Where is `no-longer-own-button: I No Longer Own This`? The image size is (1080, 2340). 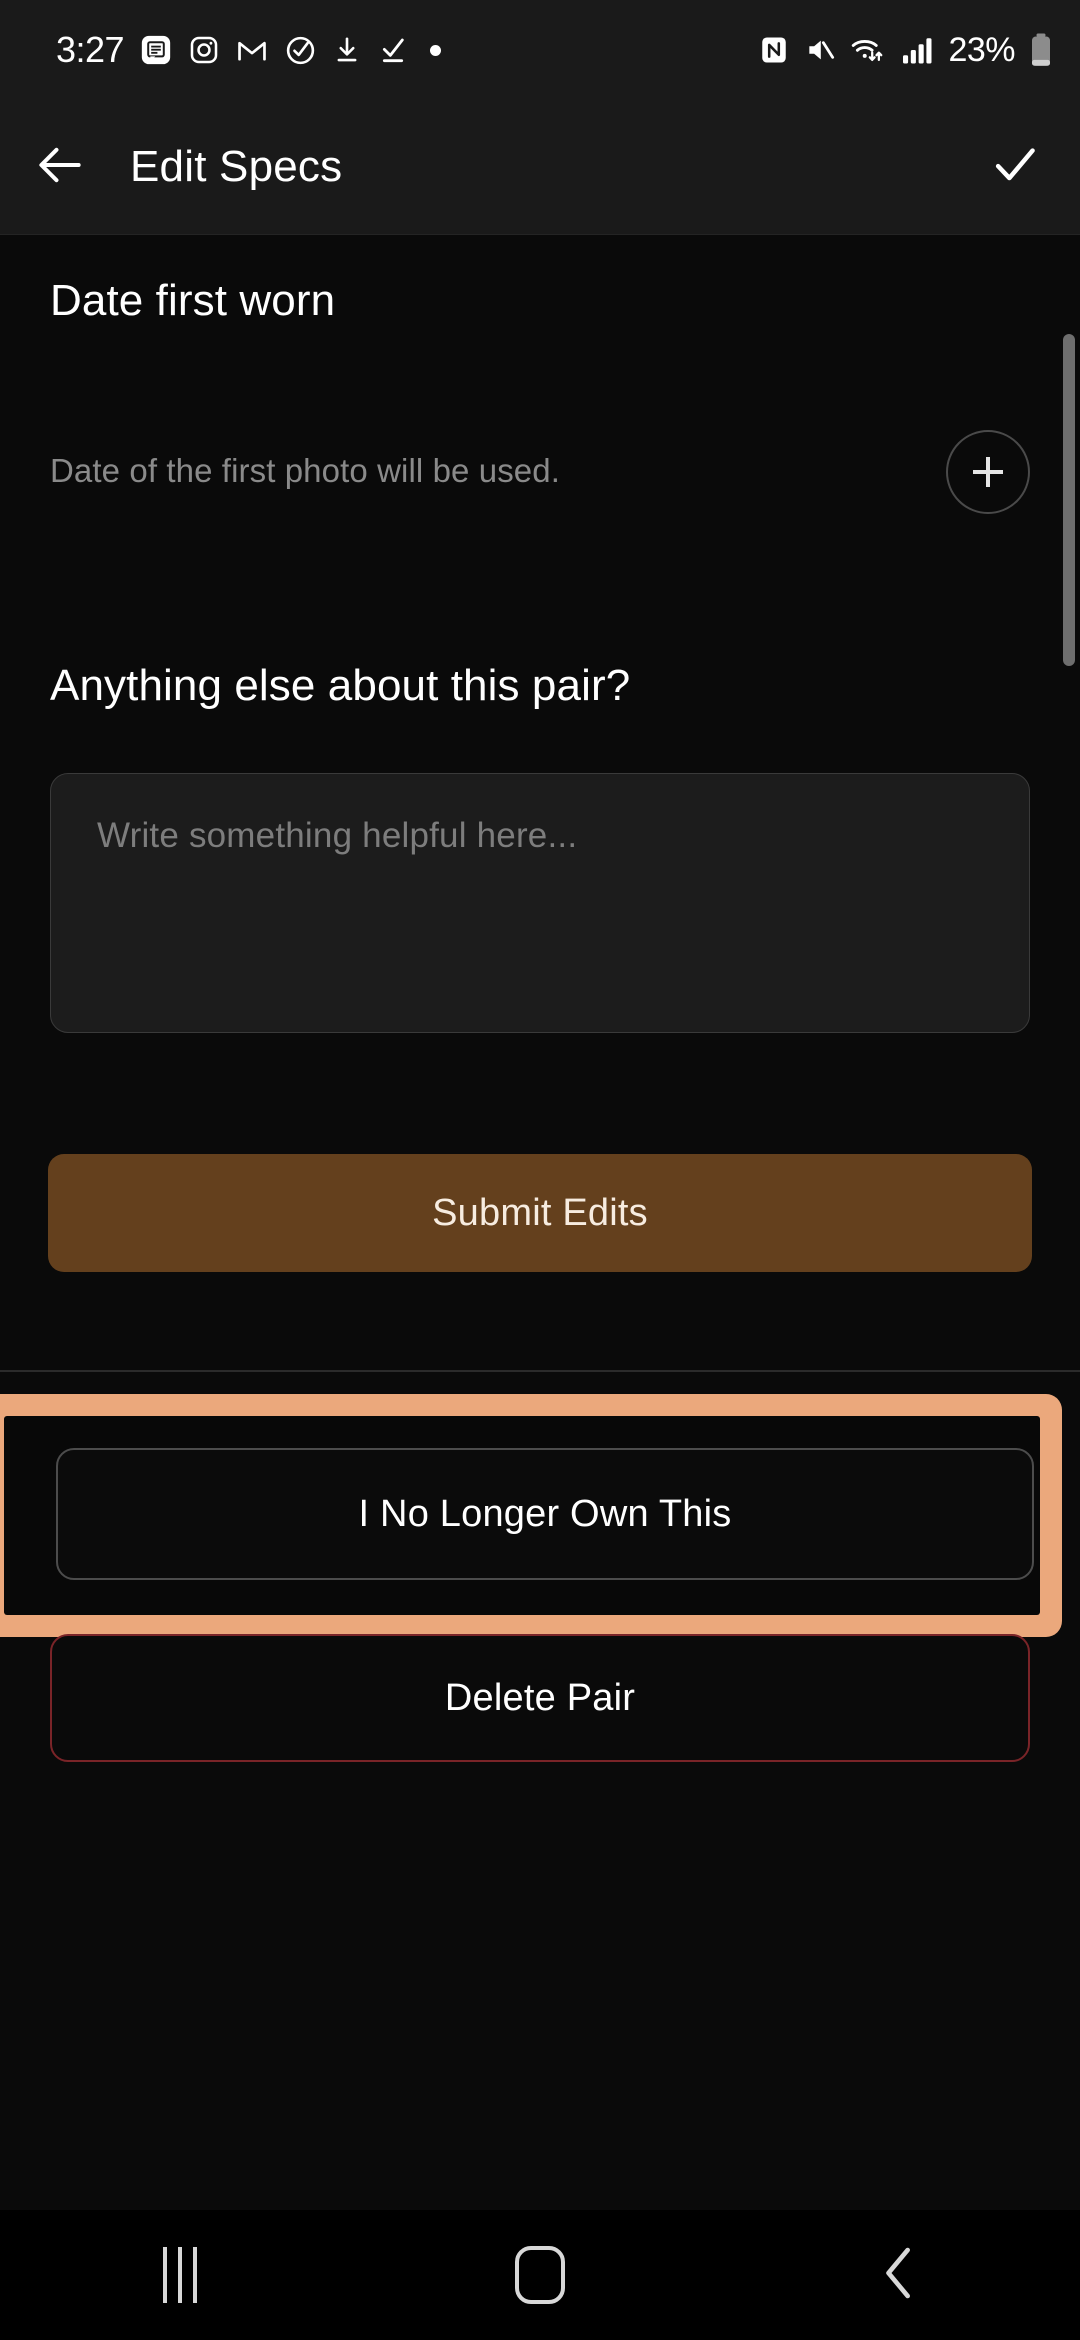
no-longer-own-button: I No Longer Own This is located at coordinates (545, 1514).